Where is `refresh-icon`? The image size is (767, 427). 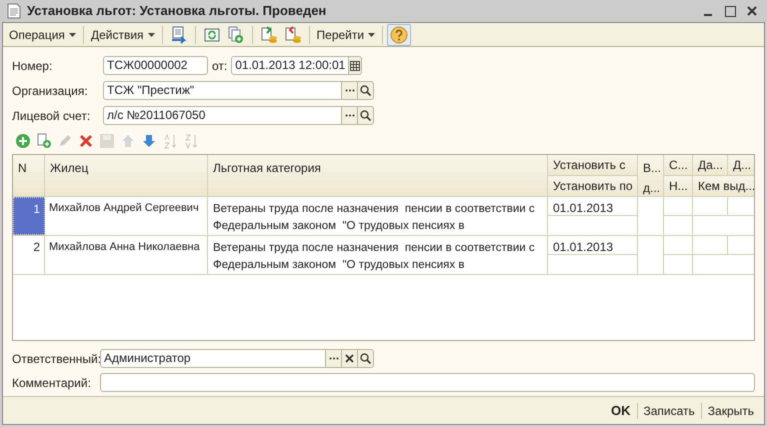 refresh-icon is located at coordinates (211, 35).